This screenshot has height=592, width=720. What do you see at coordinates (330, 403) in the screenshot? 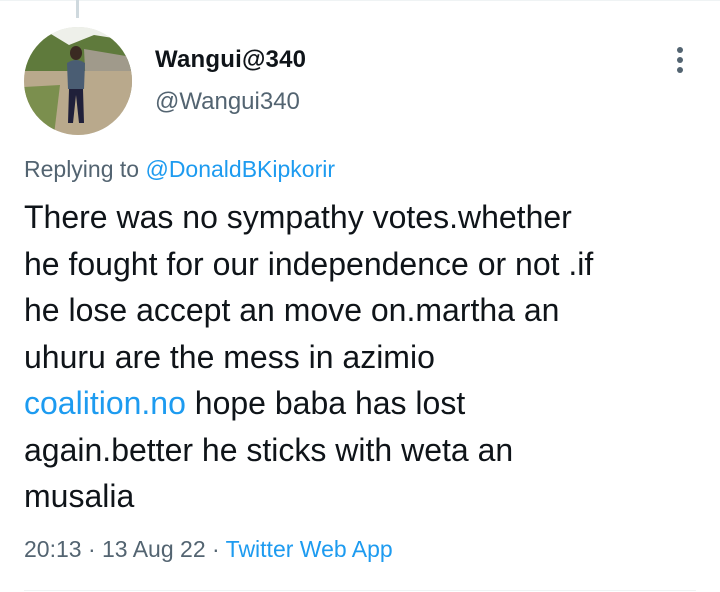
I see `tweet-text-fragment: hope baba has lost` at bounding box center [330, 403].